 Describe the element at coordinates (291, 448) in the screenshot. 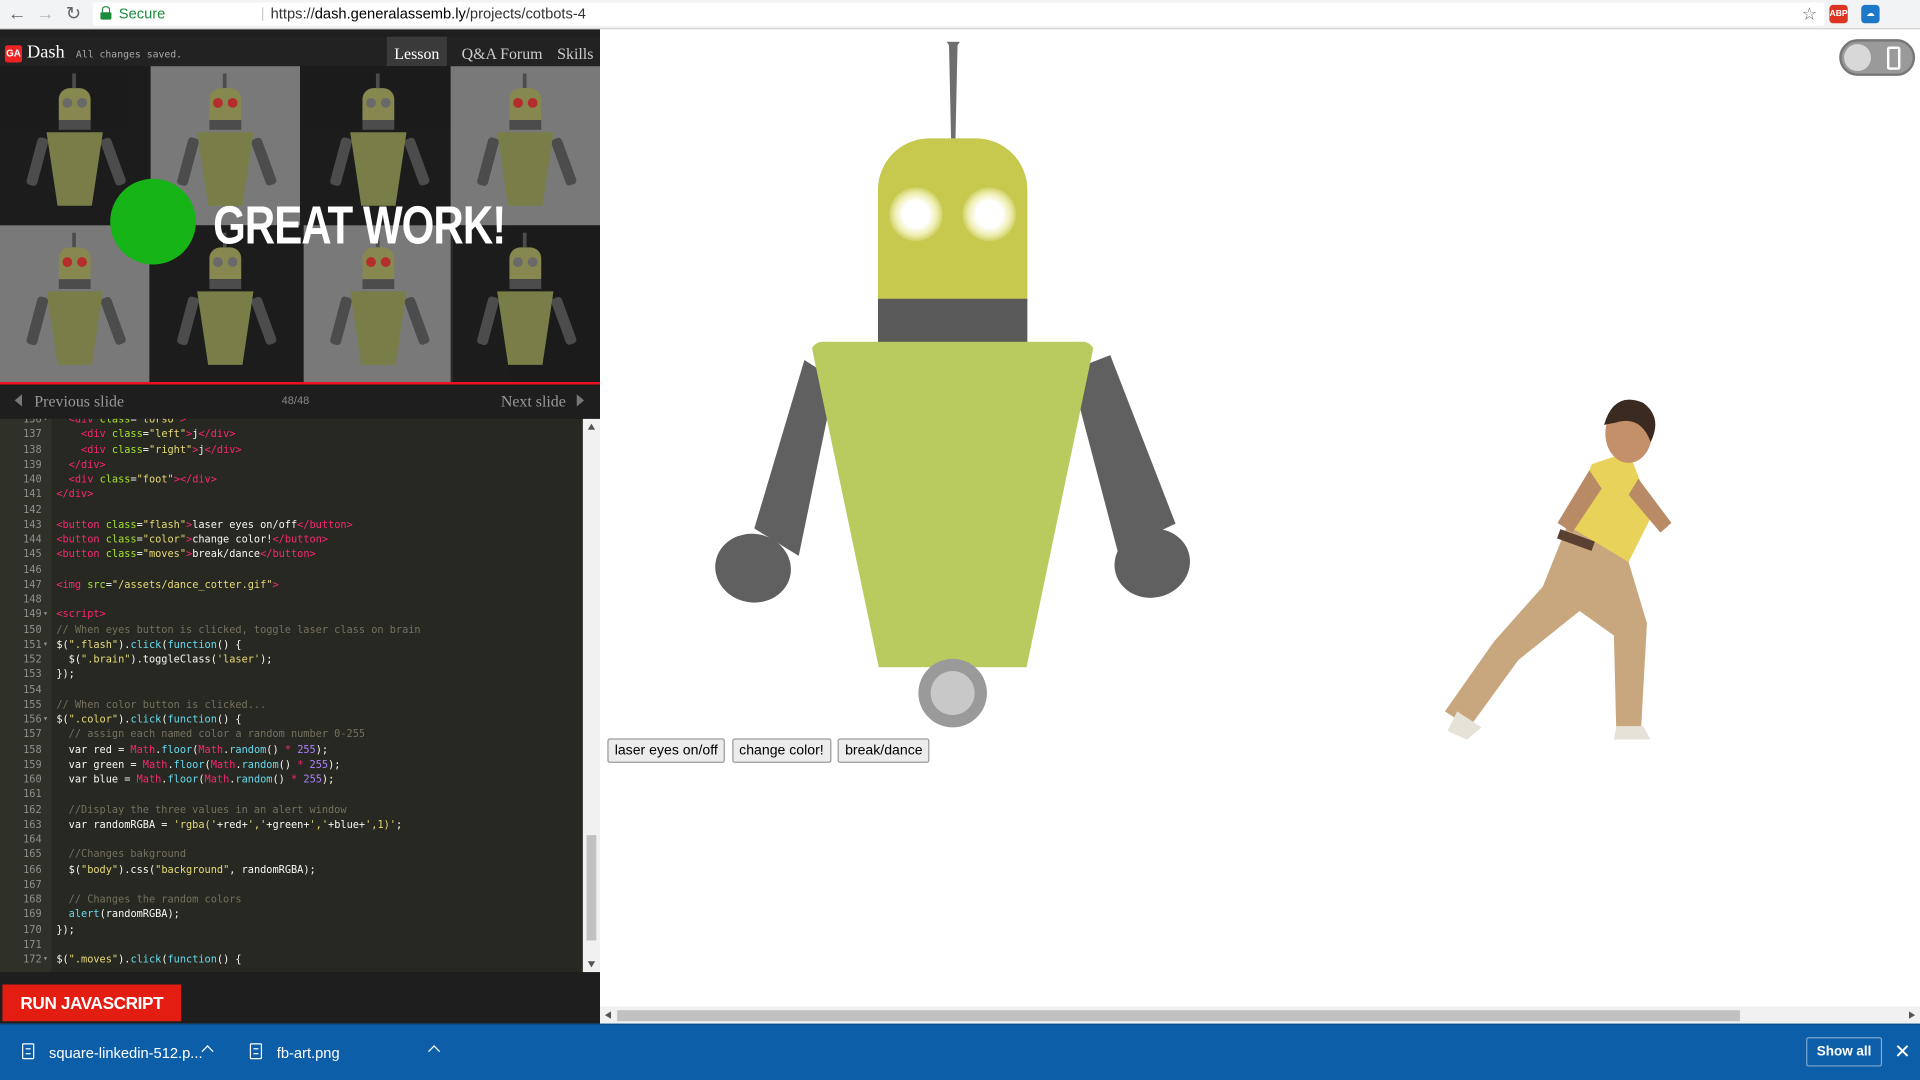

I see `code-line: 138 <div class="right">j</div>` at that location.